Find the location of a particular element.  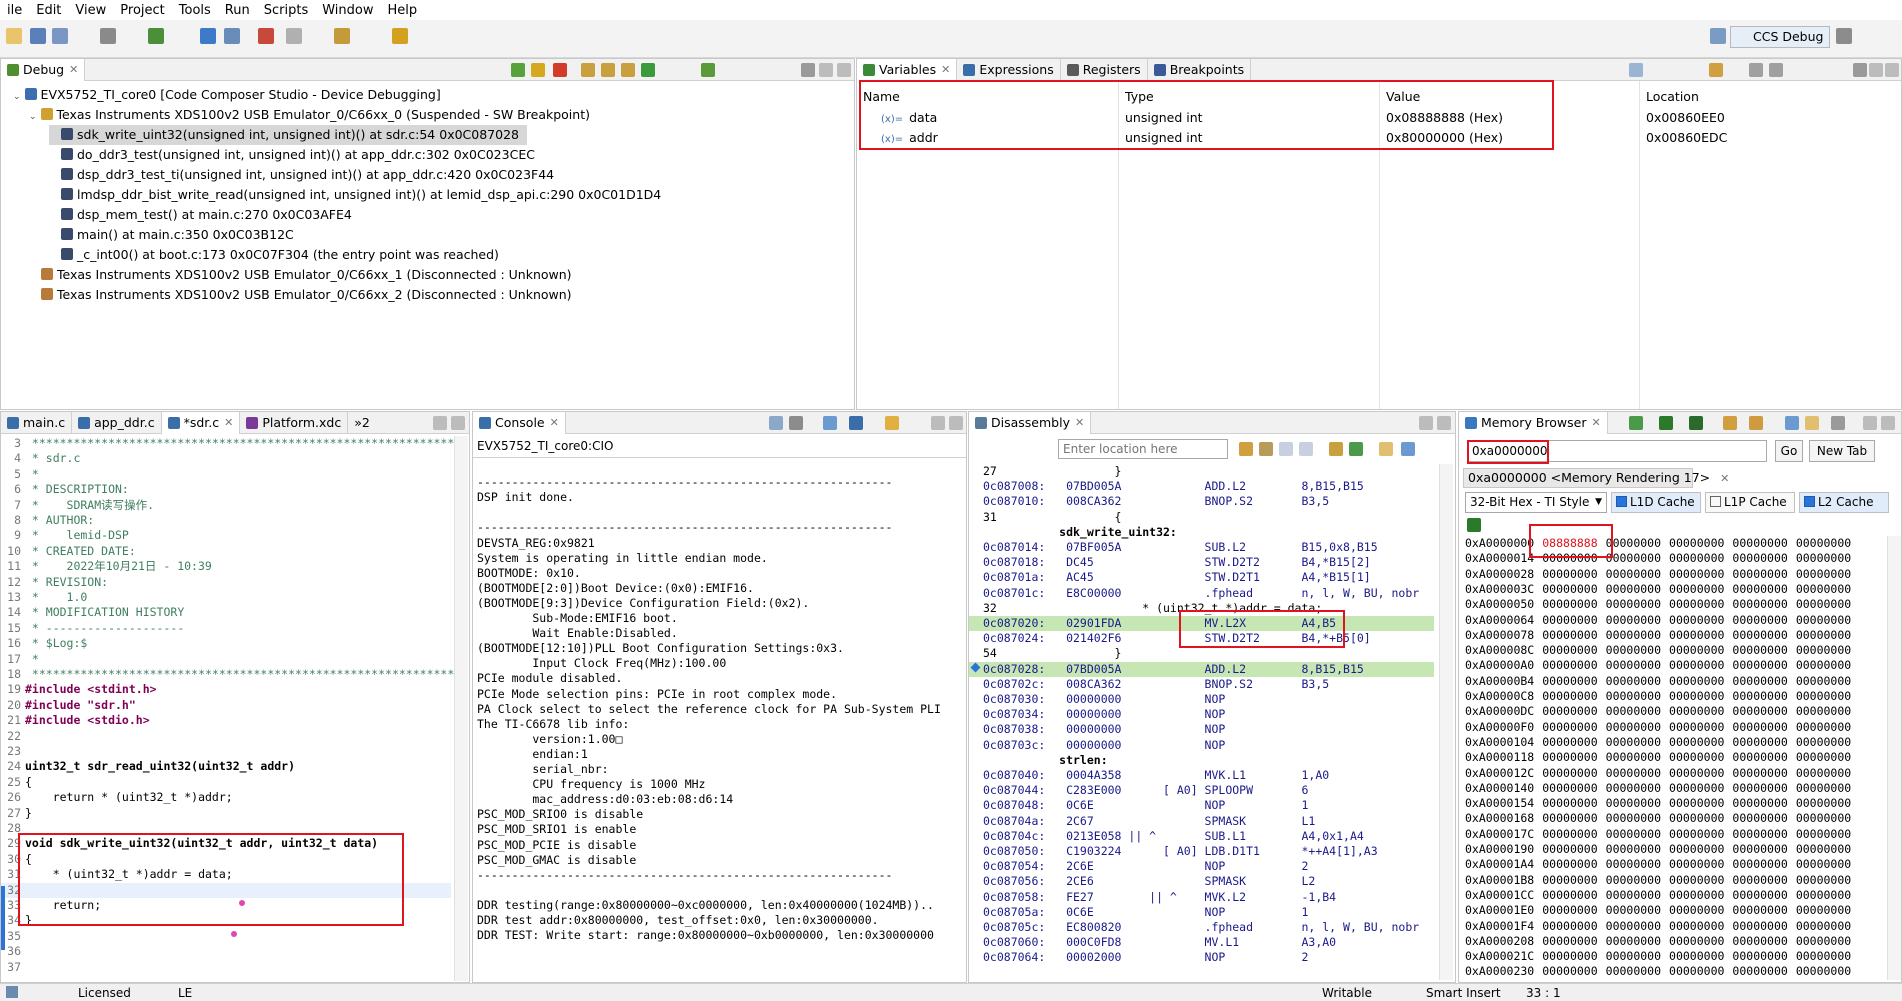

go-button: Go is located at coordinates (1789, 451).